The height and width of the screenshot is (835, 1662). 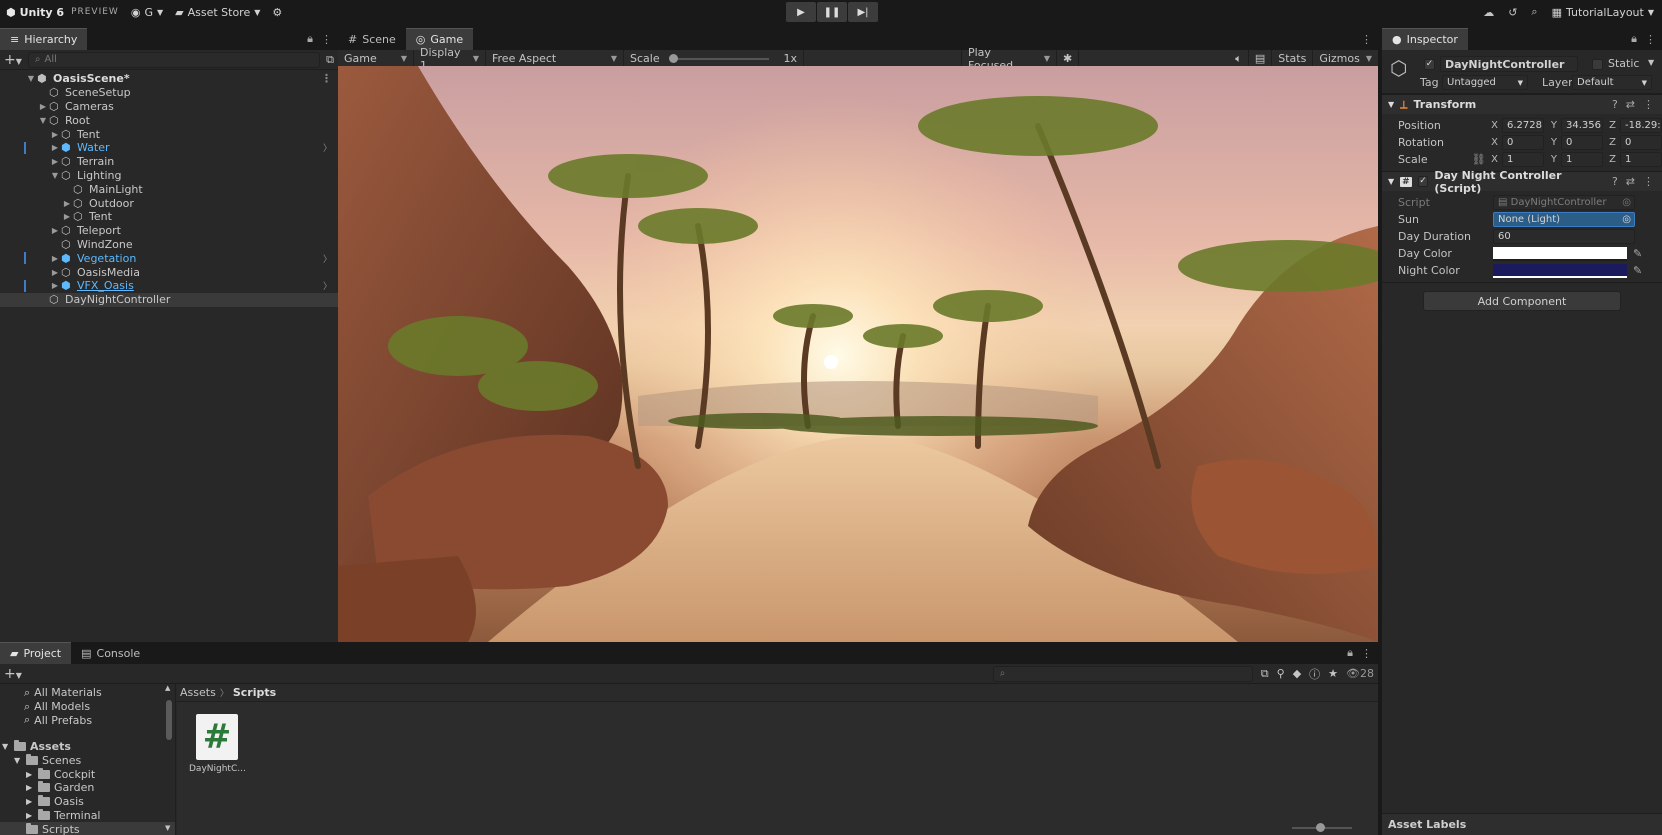 What do you see at coordinates (1281, 673) in the screenshot?
I see `filter-by-label-icon: ⚲` at bounding box center [1281, 673].